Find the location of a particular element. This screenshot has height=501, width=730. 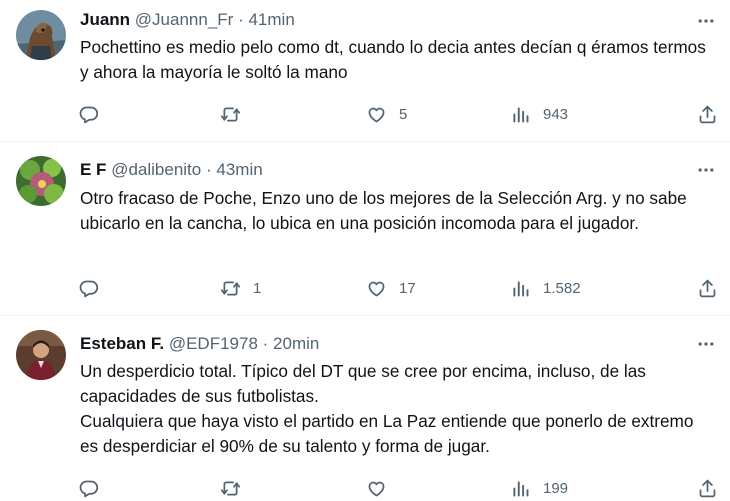

author-handle: @Juannn_Fr is located at coordinates (184, 19).